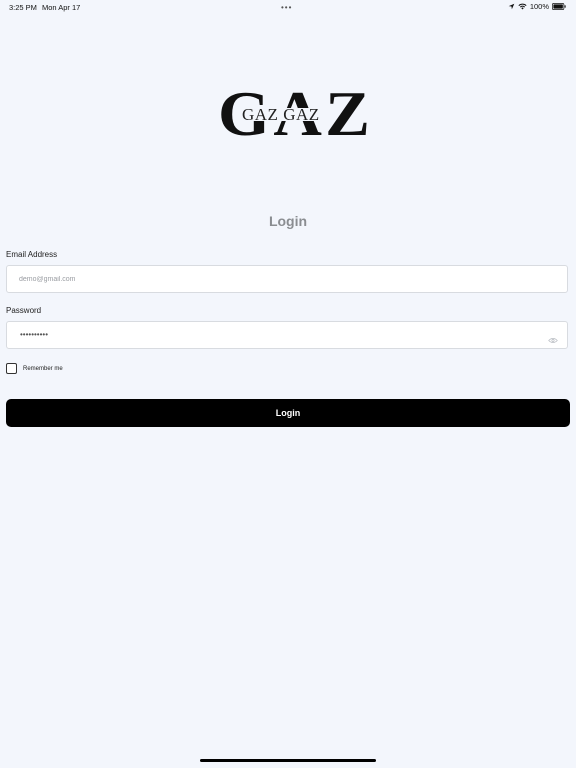  Describe the element at coordinates (11, 368) in the screenshot. I see `remember-me-checkbox` at that location.